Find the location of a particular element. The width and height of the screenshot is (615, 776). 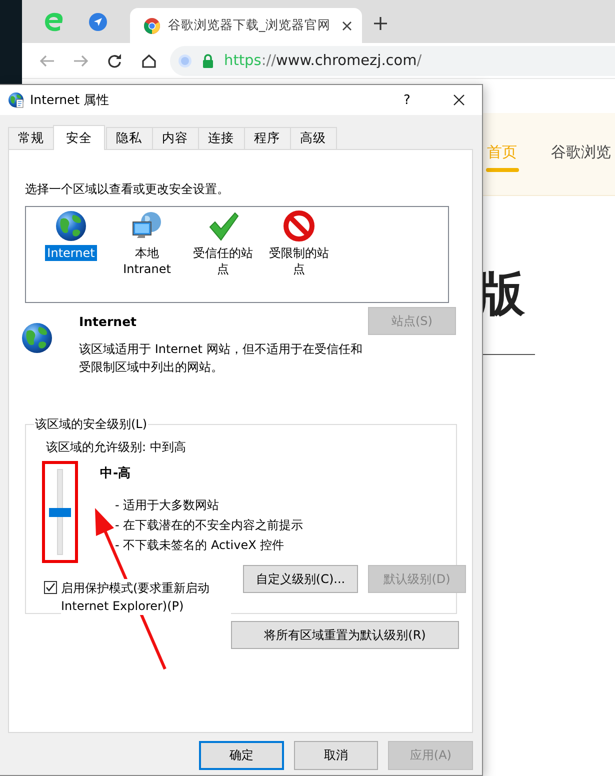

nav-link: 谷歌浏览 is located at coordinates (581, 154).